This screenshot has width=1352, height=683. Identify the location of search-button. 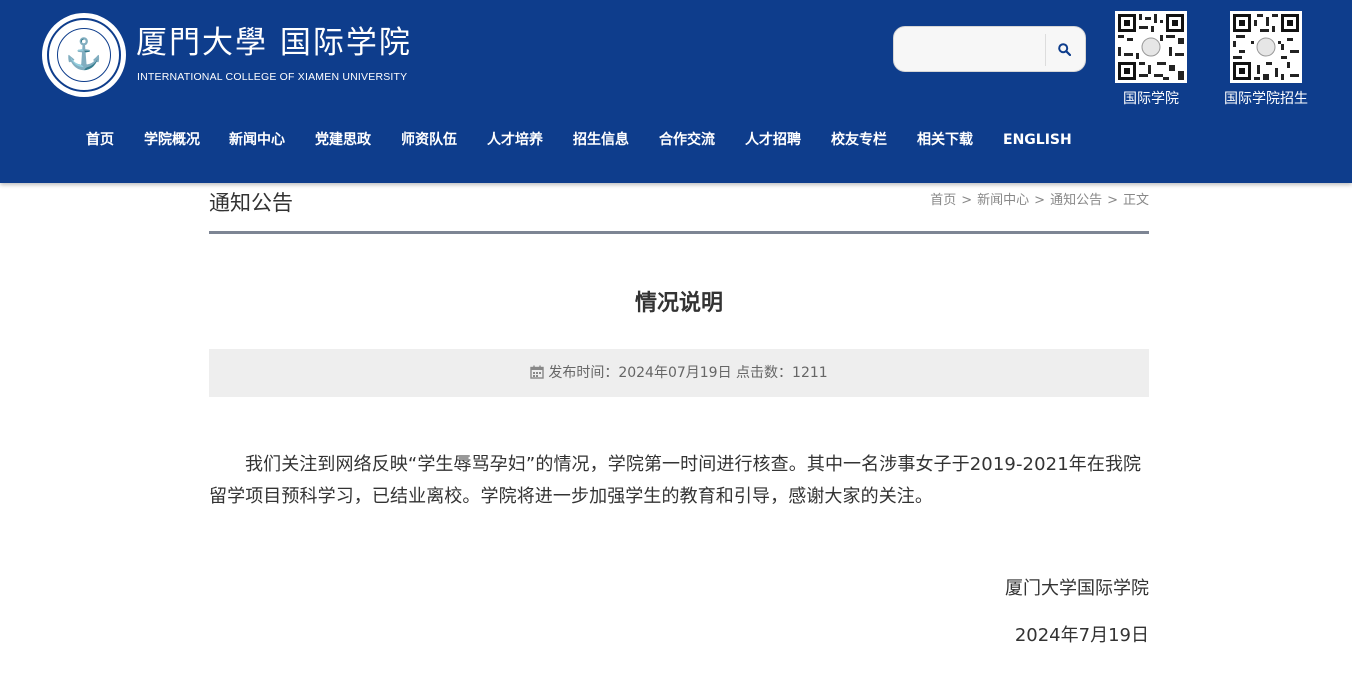
(1065, 50).